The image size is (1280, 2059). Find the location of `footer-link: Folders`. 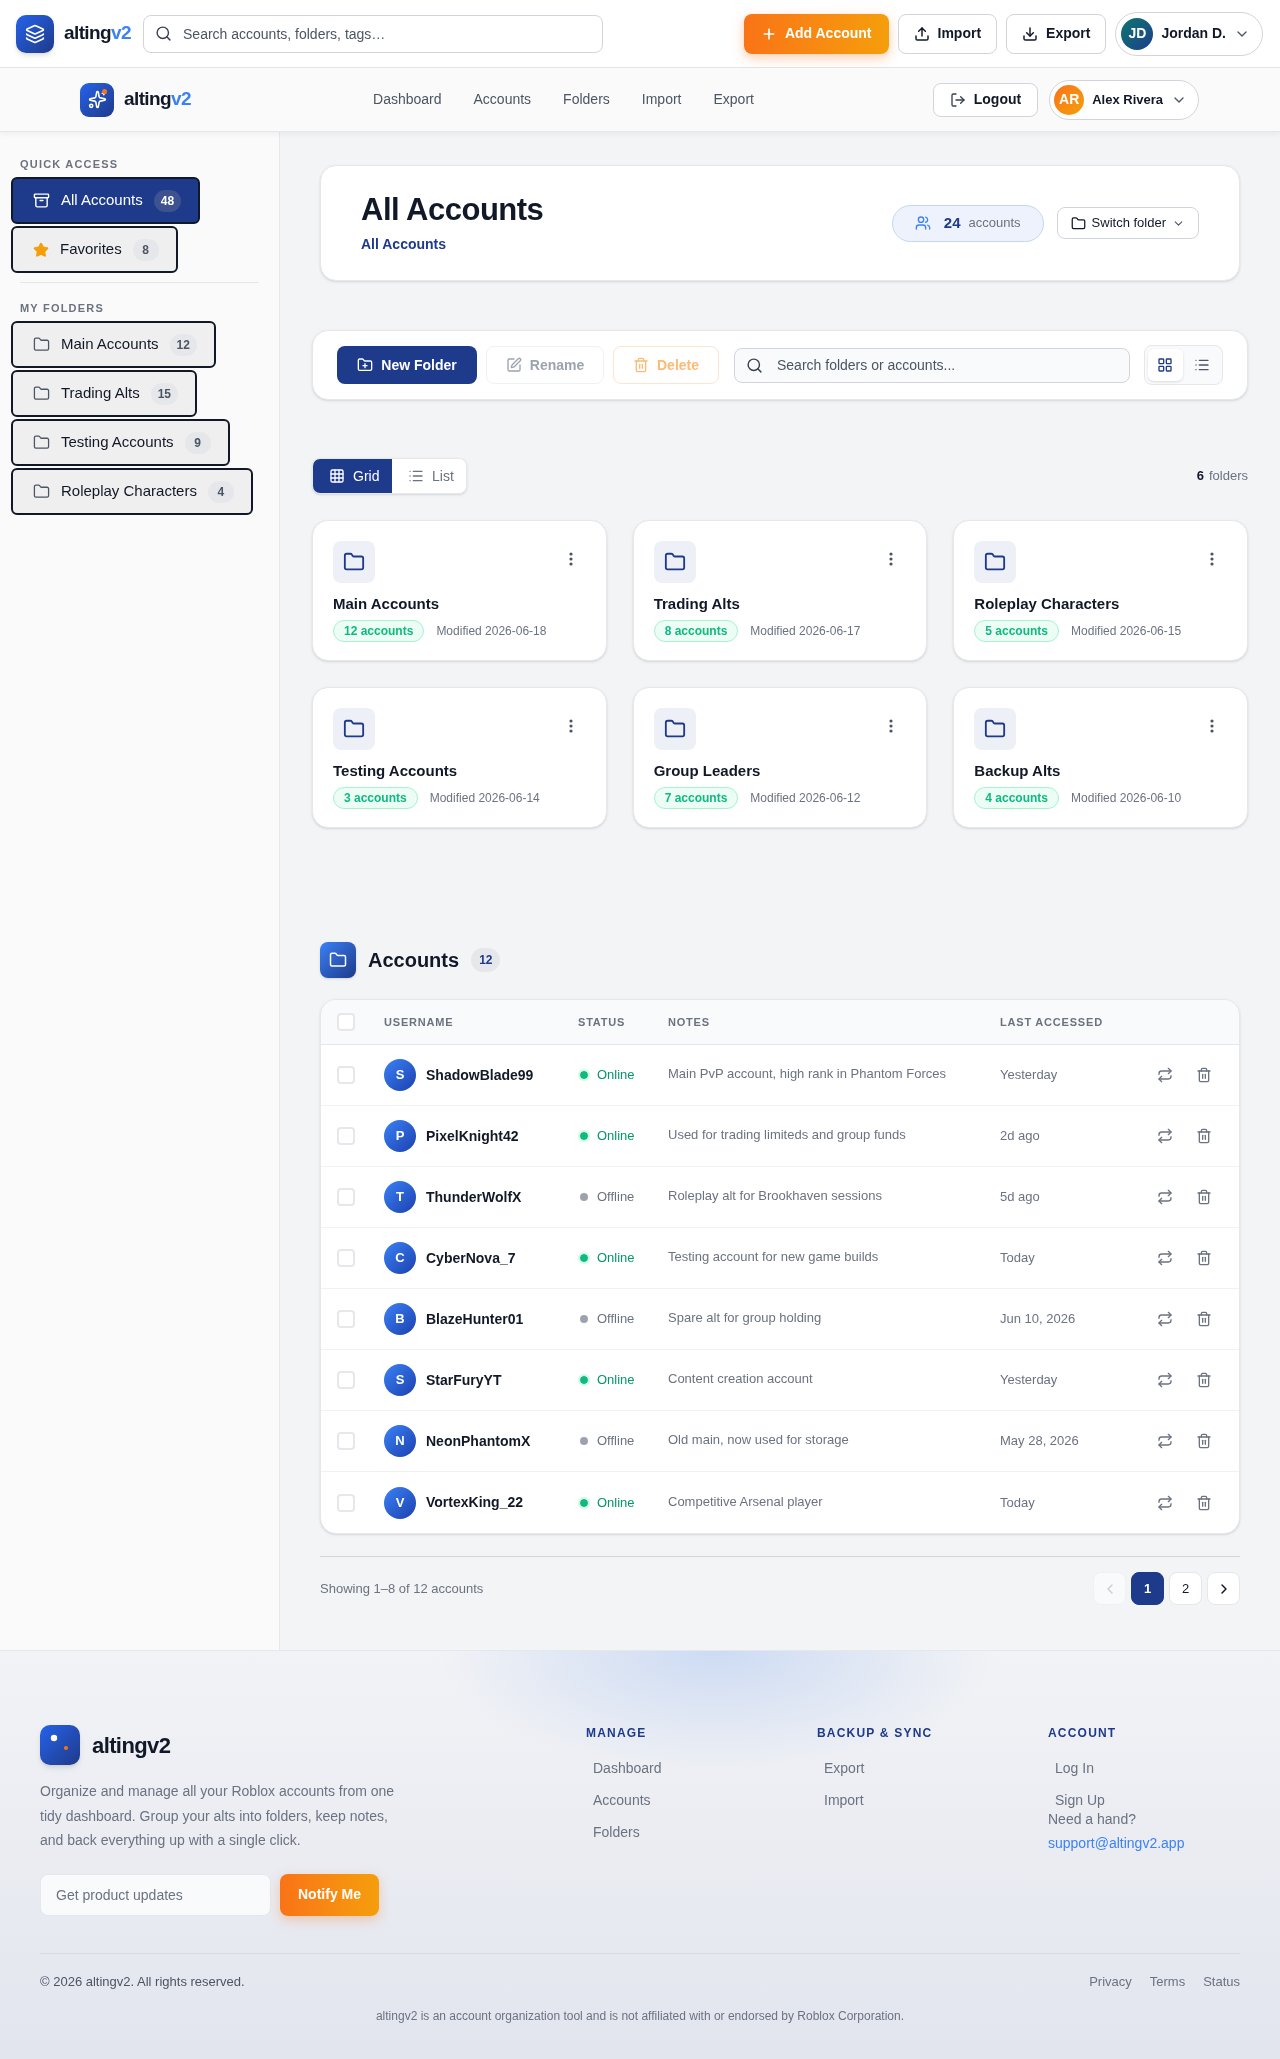

footer-link: Folders is located at coordinates (613, 1832).